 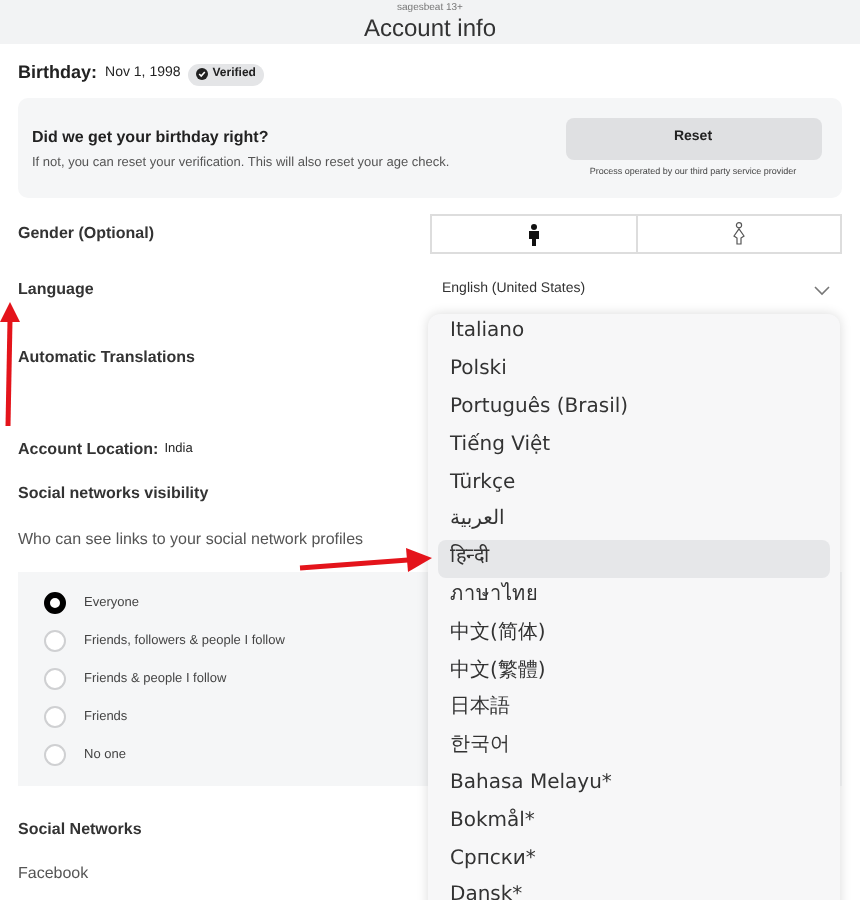 I want to click on birthday-label: Birthday:, so click(x=58, y=73).